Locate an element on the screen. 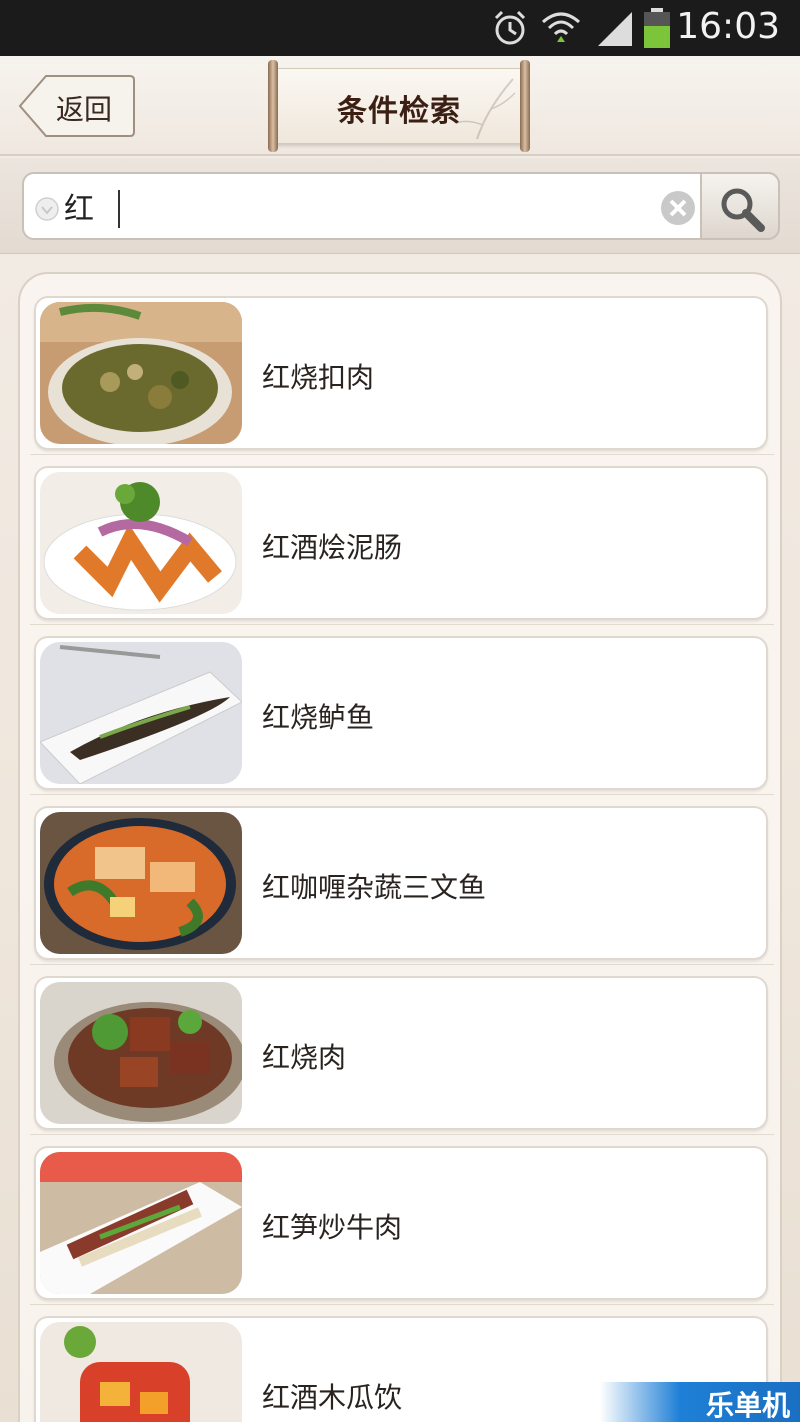  search-bar is located at coordinates (400, 206).